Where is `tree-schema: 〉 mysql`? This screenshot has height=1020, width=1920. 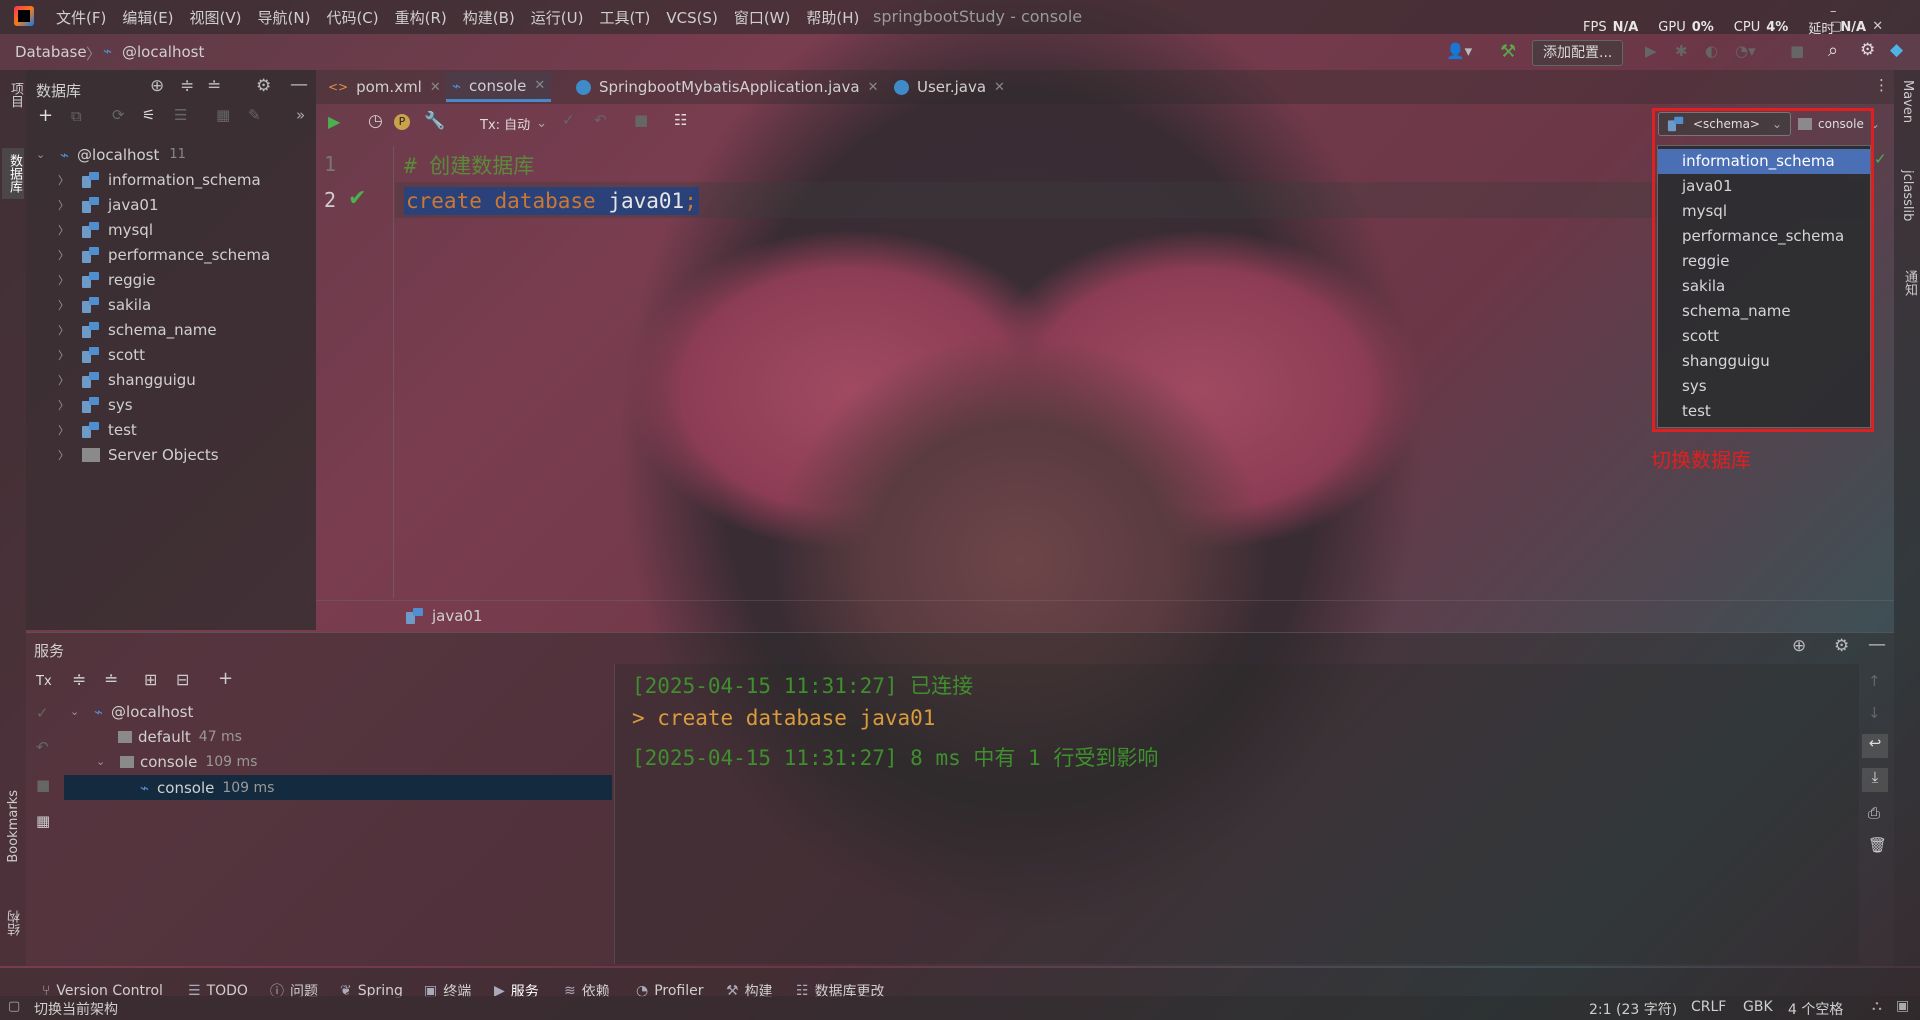
tree-schema: 〉 mysql is located at coordinates (105, 229).